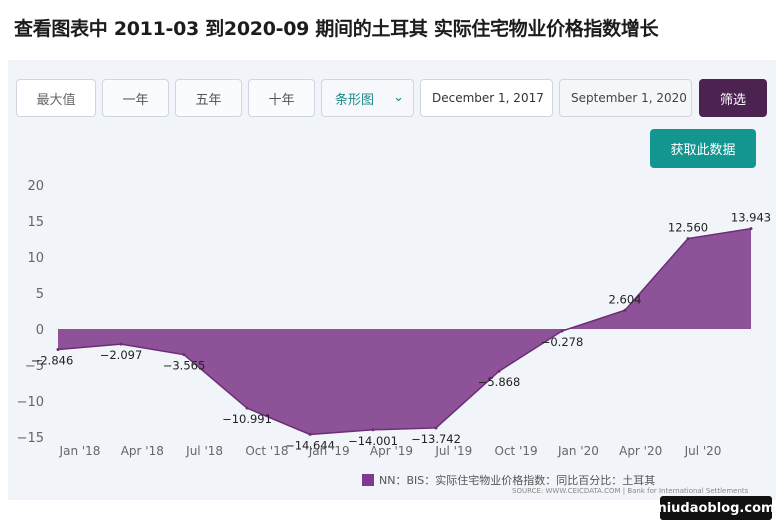 This screenshot has height=524, width=777. I want to click on data-label: 13.943, so click(751, 218).